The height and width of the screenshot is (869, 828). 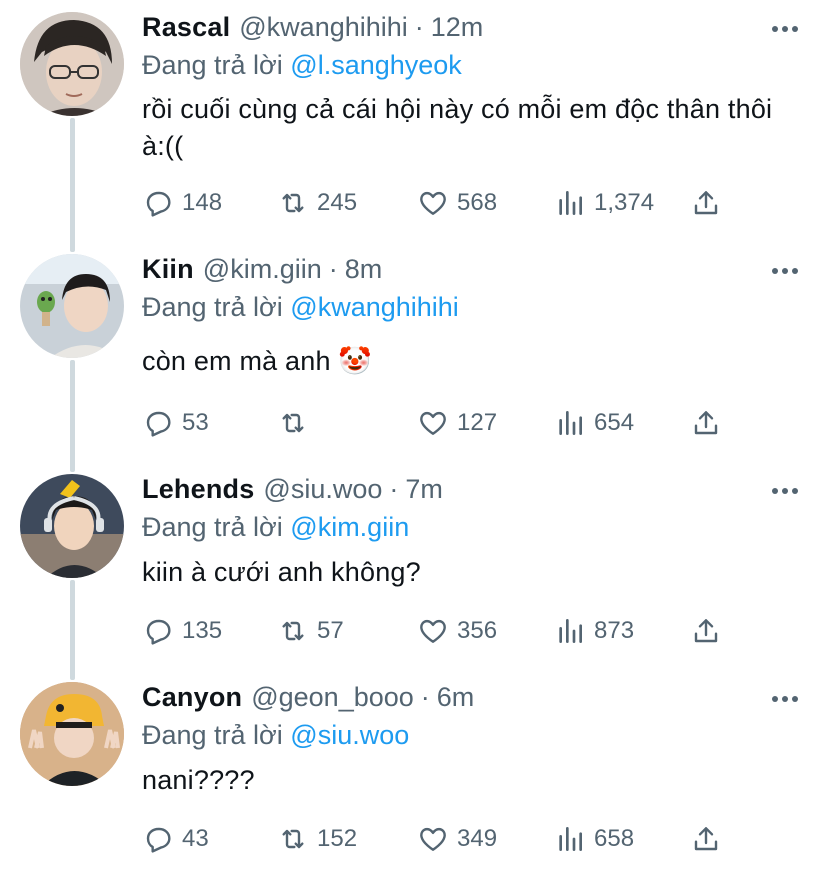 I want to click on retweet-count: 57, so click(x=330, y=630).